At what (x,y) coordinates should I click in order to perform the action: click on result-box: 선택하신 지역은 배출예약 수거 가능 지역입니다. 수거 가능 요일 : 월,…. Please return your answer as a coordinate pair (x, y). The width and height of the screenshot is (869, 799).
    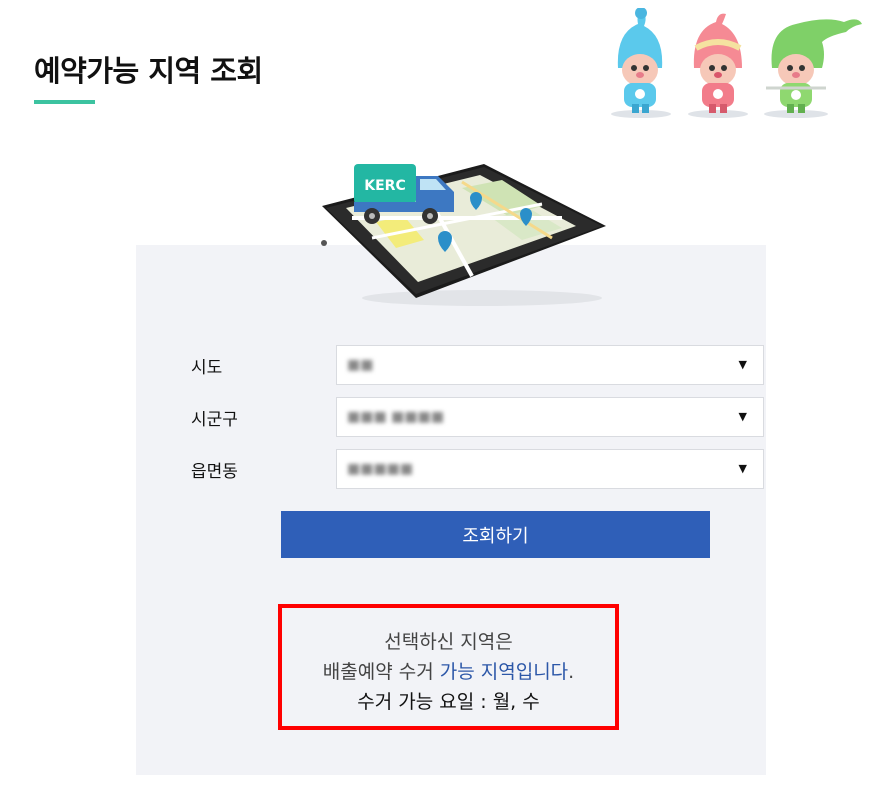
    Looking at the image, I should click on (448, 667).